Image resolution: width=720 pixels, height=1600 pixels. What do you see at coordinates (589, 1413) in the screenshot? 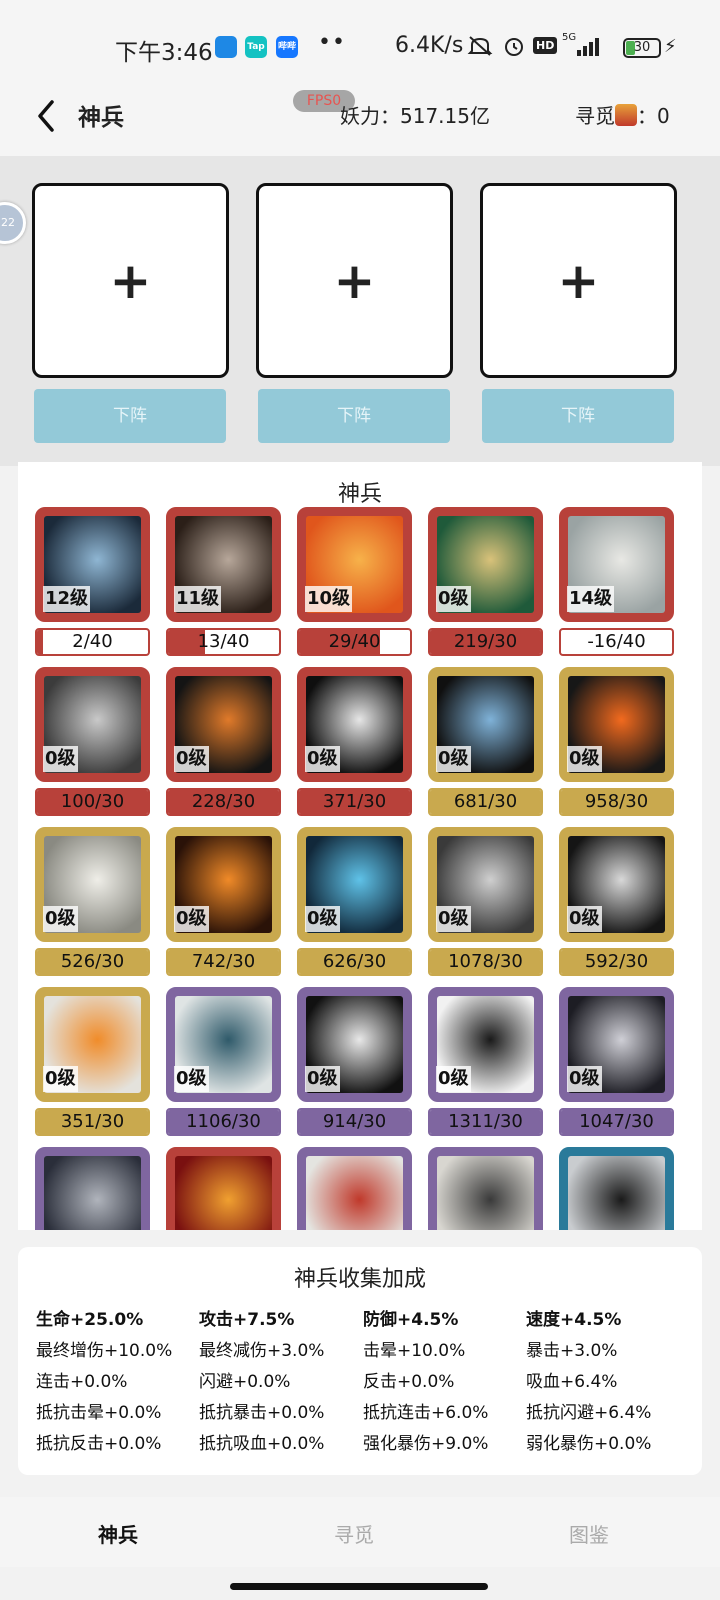
I see `bonus-stat: 抵抗闪避+6.4%` at bounding box center [589, 1413].